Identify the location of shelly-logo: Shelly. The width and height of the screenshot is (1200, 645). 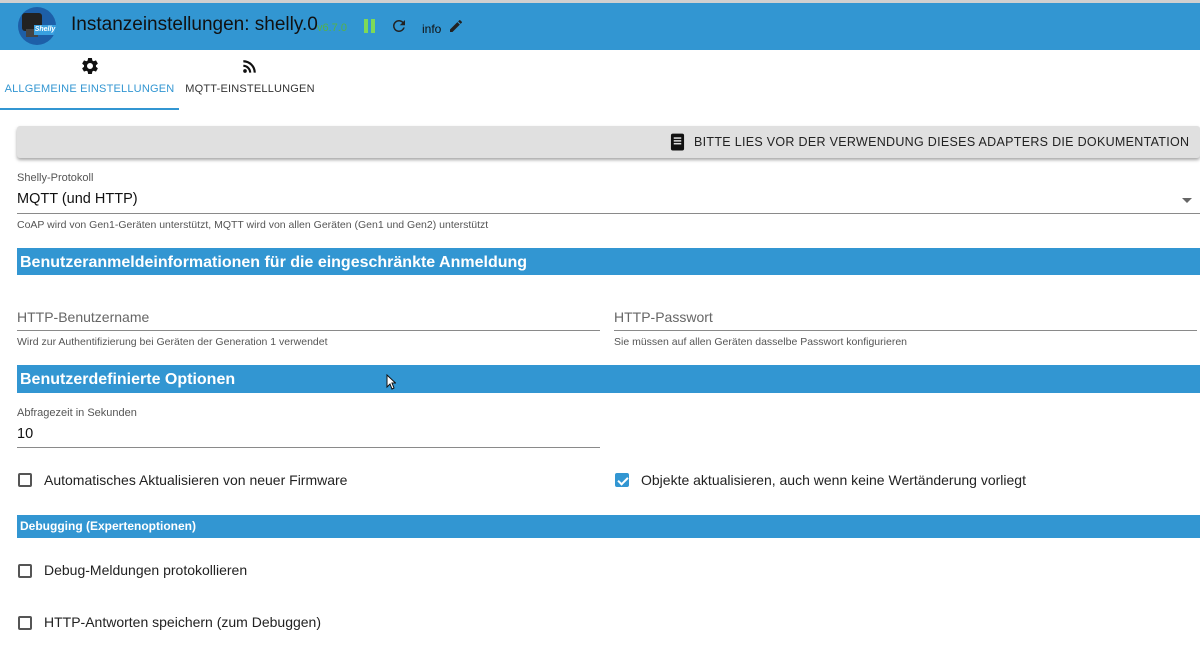
(37, 26).